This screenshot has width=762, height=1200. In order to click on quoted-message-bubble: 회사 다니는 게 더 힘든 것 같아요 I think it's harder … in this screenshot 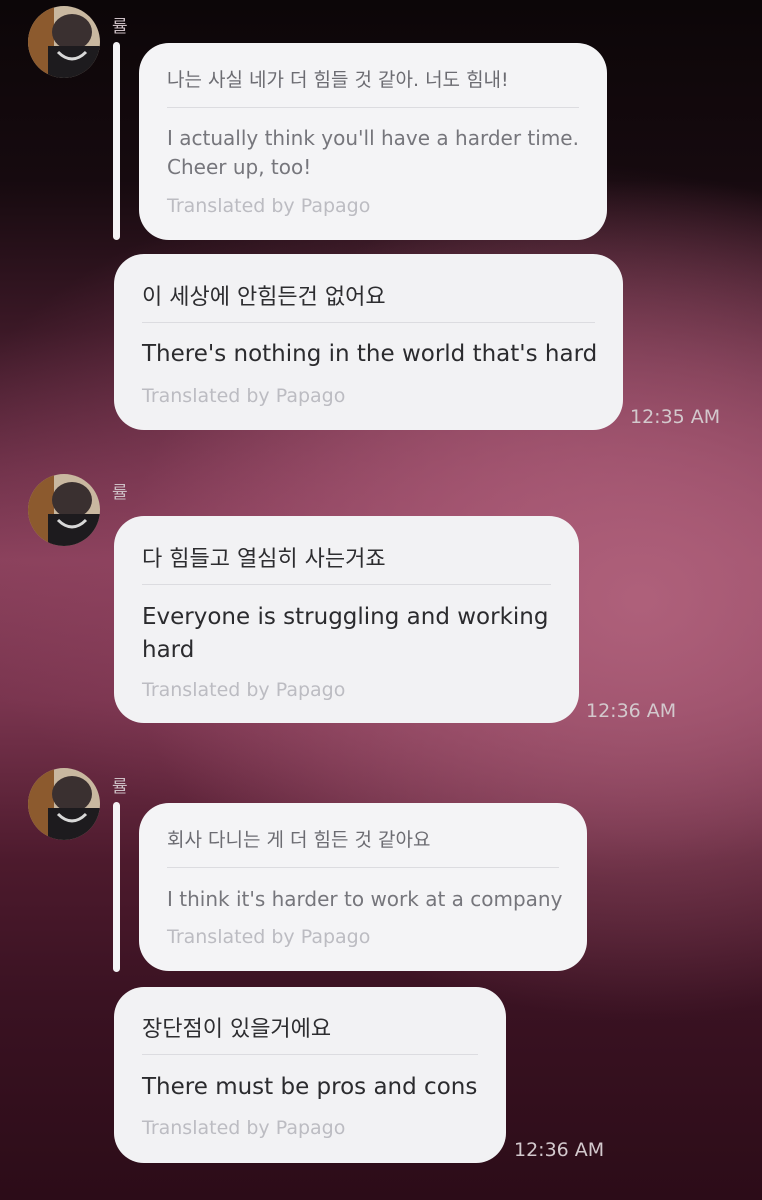, I will do `click(363, 887)`.